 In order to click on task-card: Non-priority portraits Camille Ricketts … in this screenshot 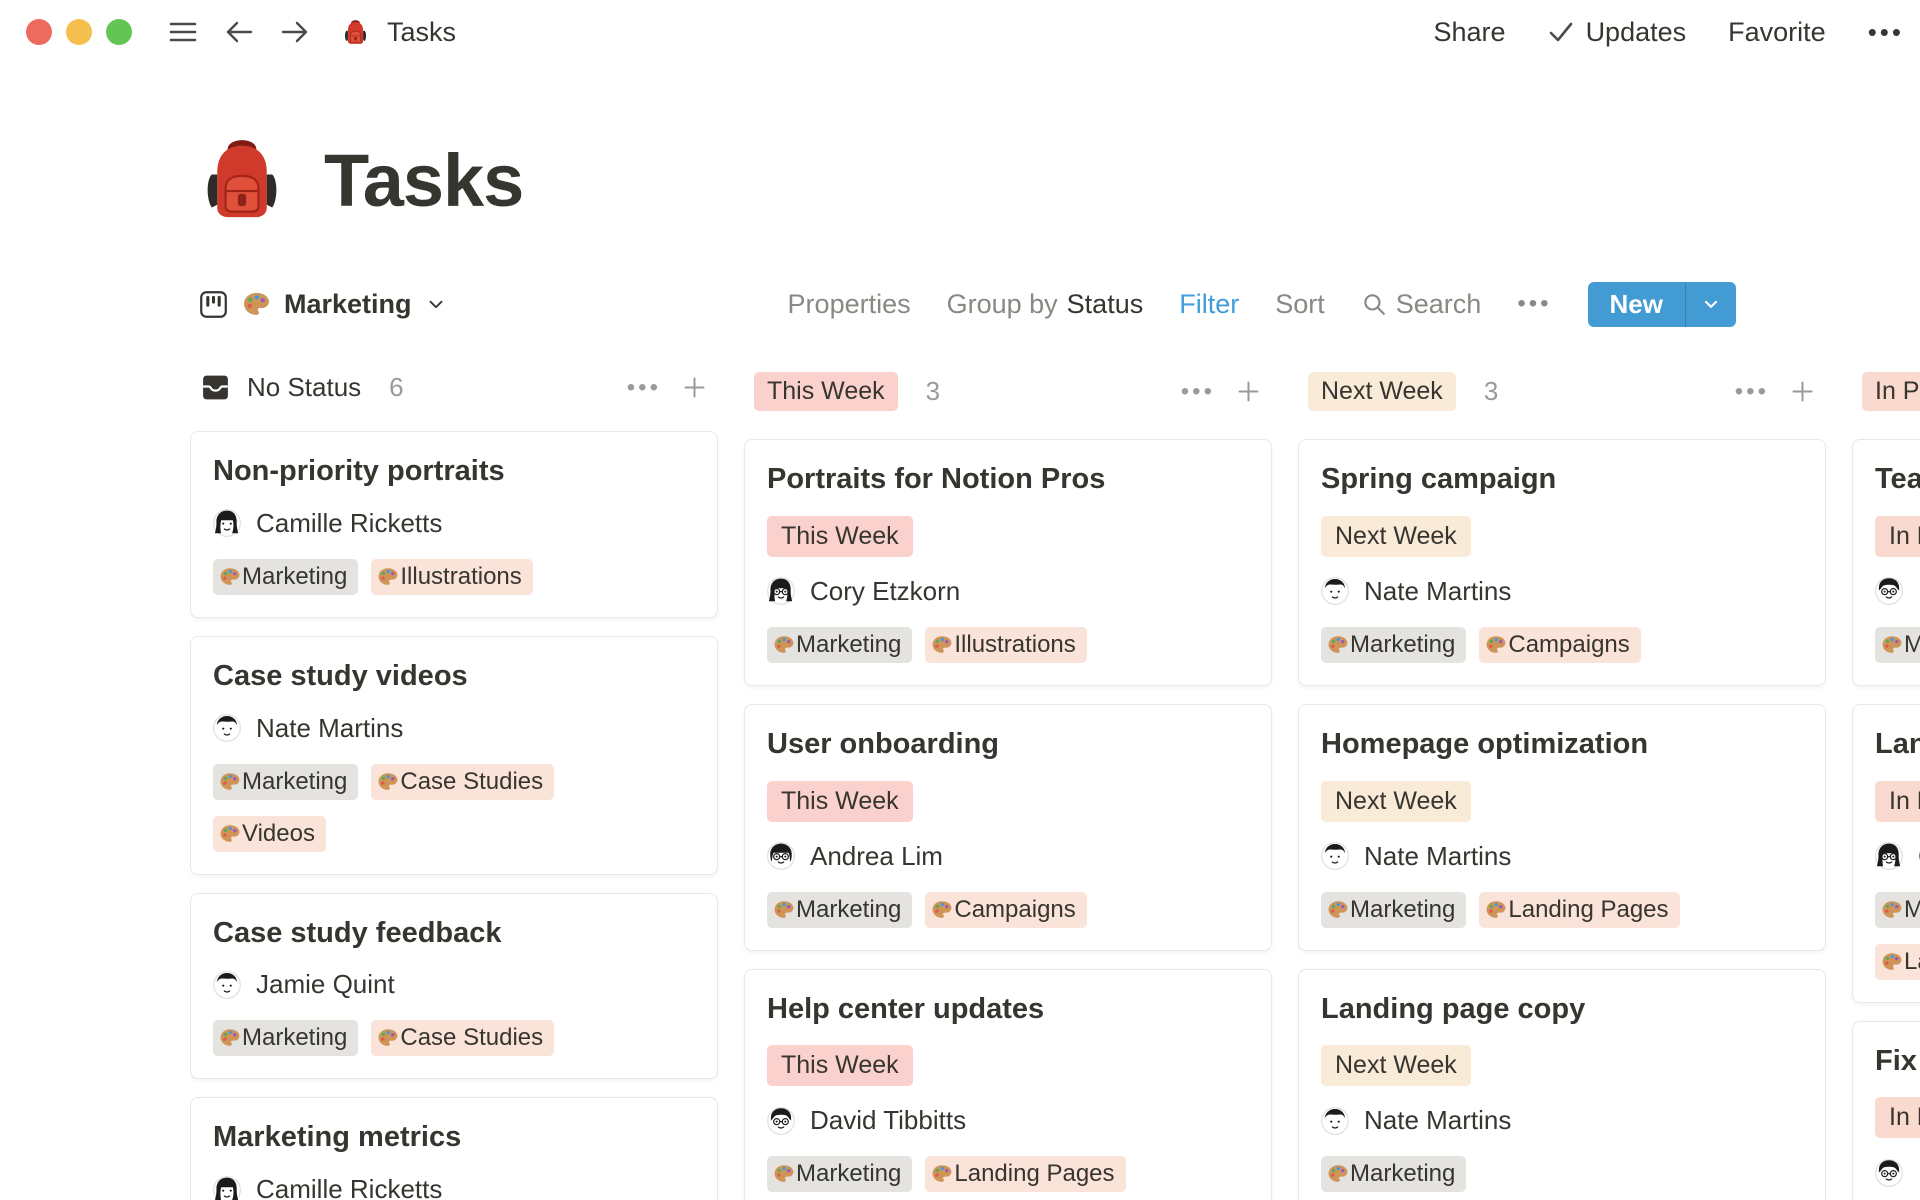, I will do `click(454, 524)`.